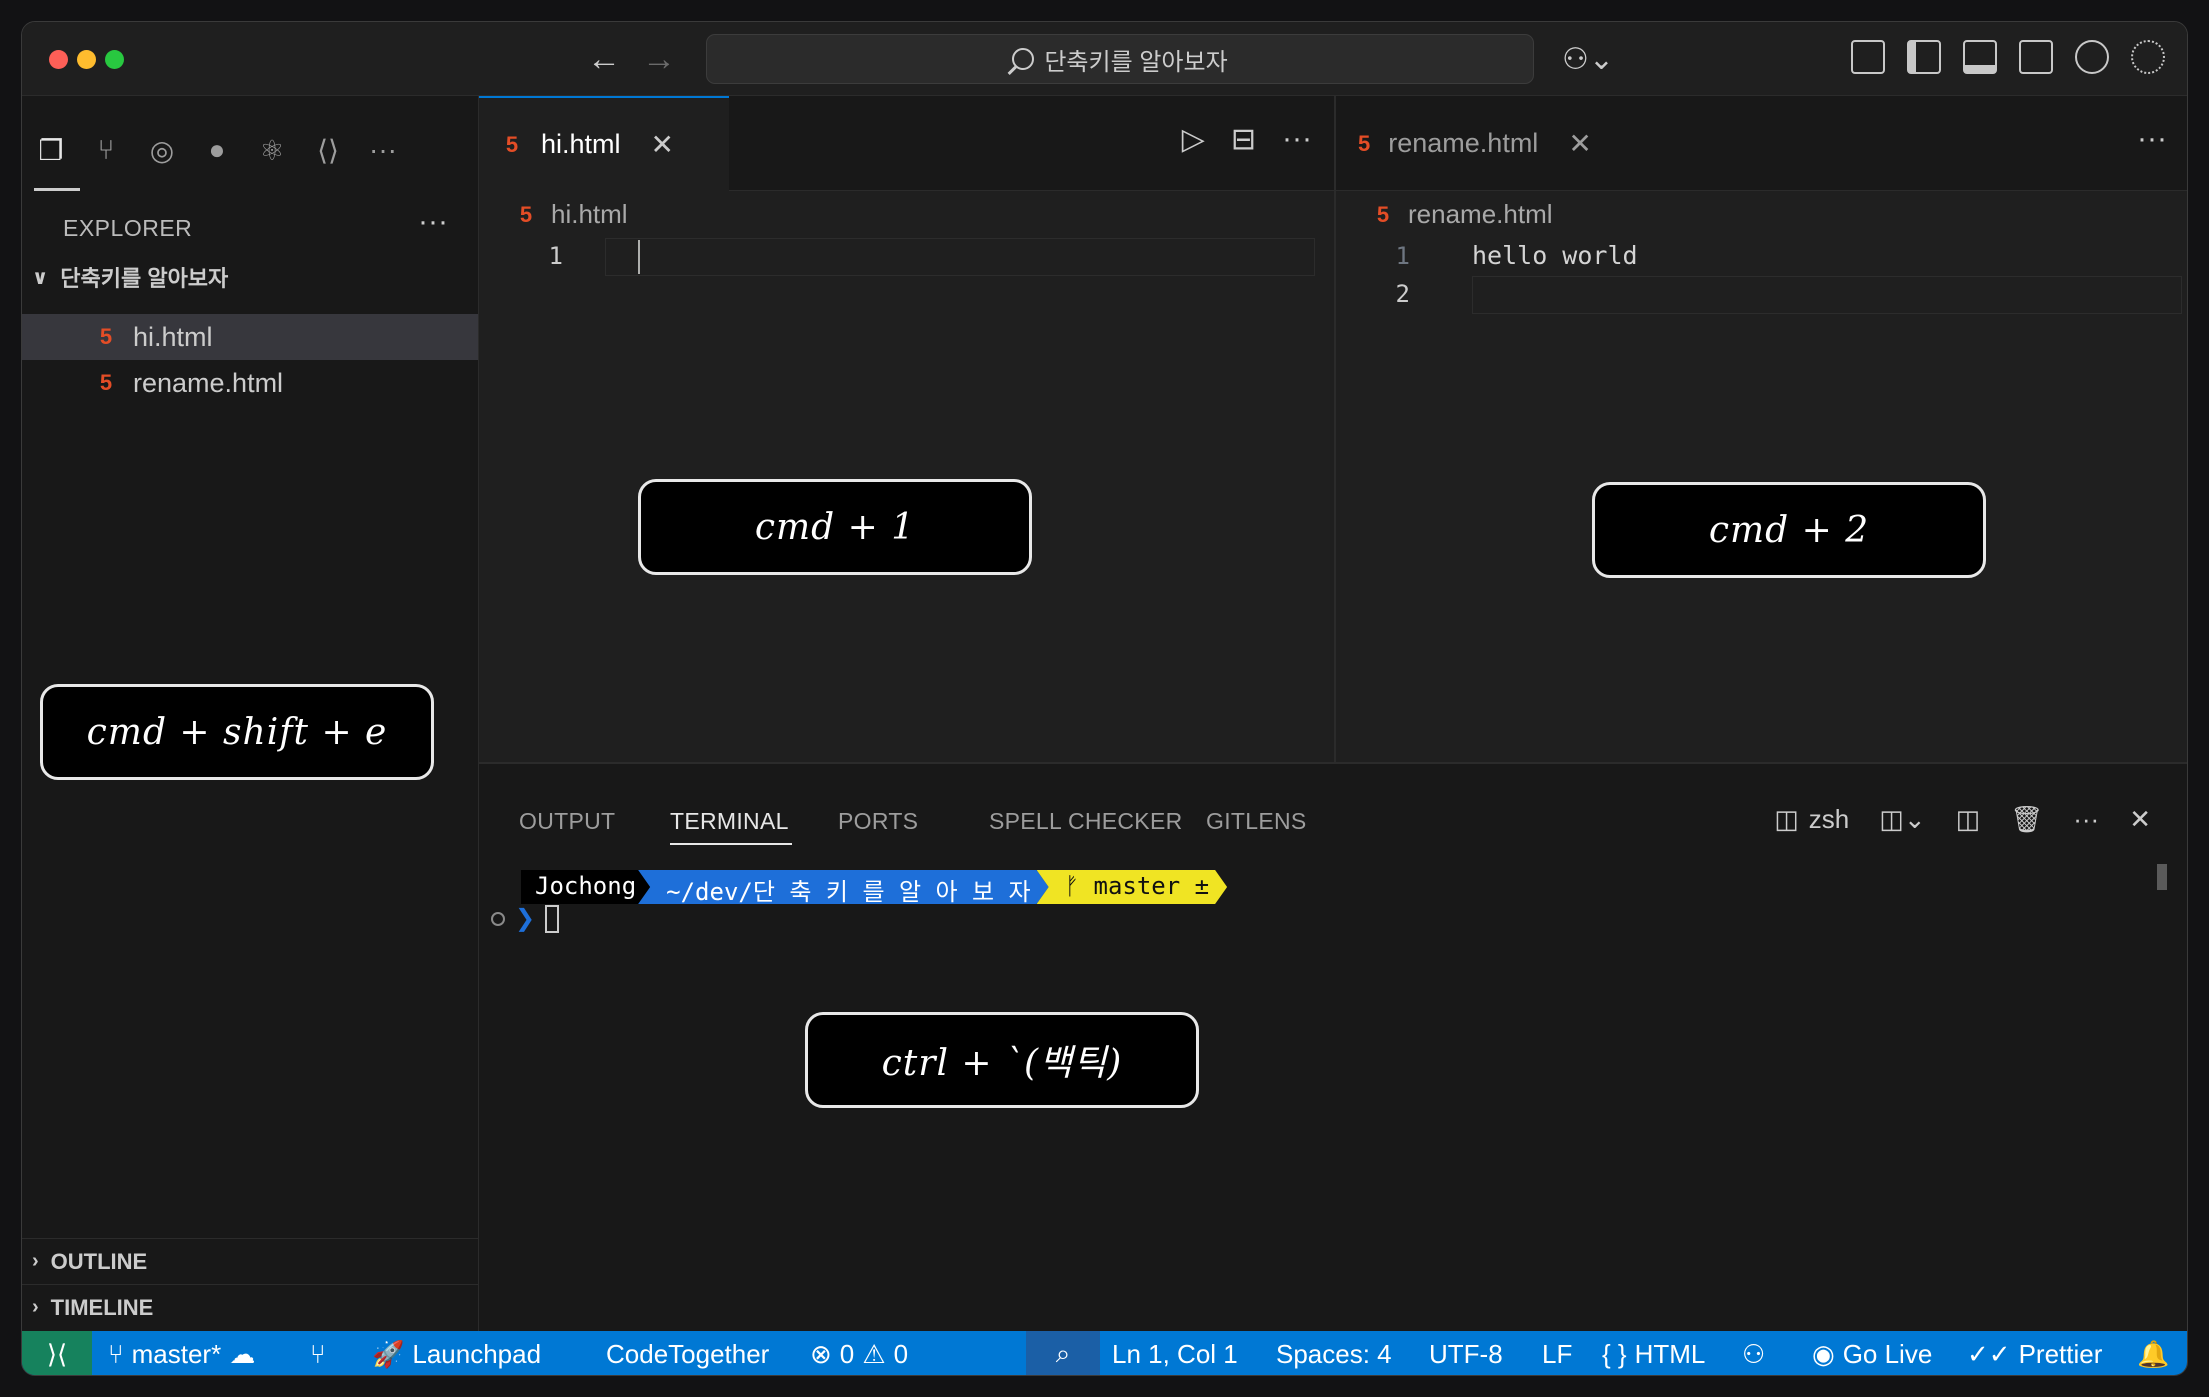  Describe the element at coordinates (237, 732) in the screenshot. I see `shortcut-label-explorer: cmd + shift + e` at that location.